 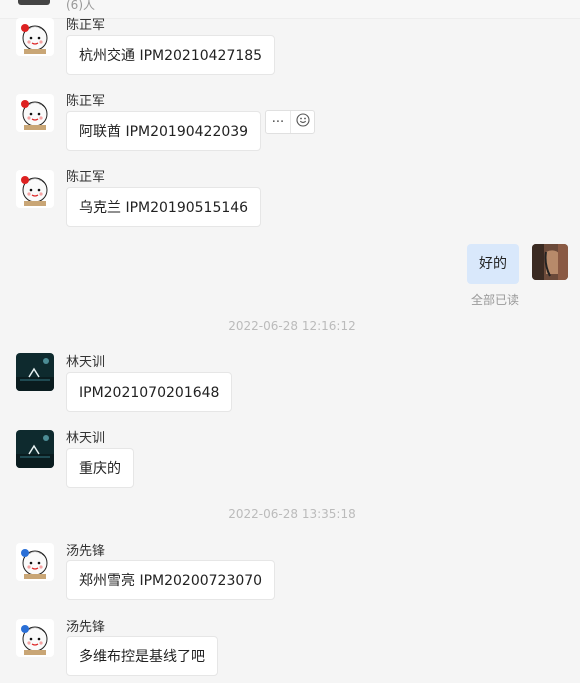 I want to click on timestamp-divider: 2022-06-28 13:35:18, so click(x=292, y=514).